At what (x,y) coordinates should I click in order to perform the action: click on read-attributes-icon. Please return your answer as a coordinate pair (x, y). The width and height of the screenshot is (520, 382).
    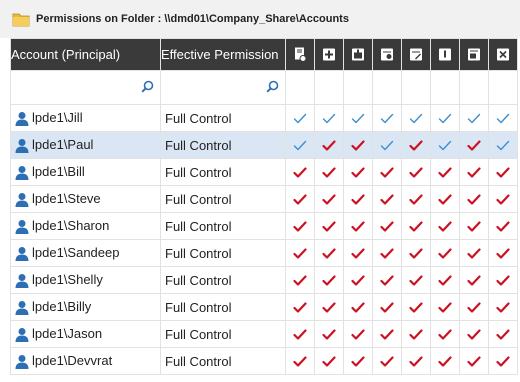
    Looking at the image, I should click on (387, 54).